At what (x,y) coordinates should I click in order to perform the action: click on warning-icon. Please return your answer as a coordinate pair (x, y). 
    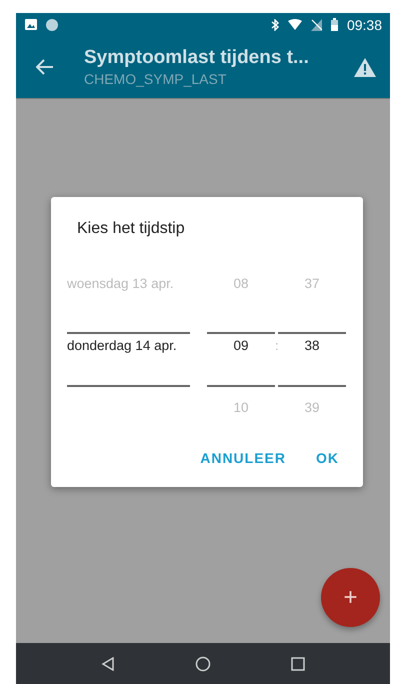
    Looking at the image, I should click on (365, 67).